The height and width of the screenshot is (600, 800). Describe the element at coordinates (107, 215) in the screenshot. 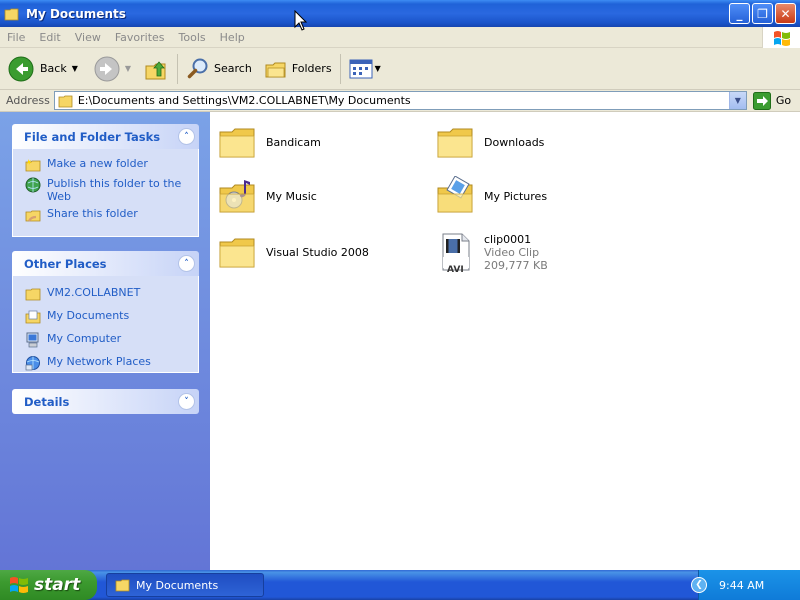

I see `task-share-folder: Share this folder` at that location.